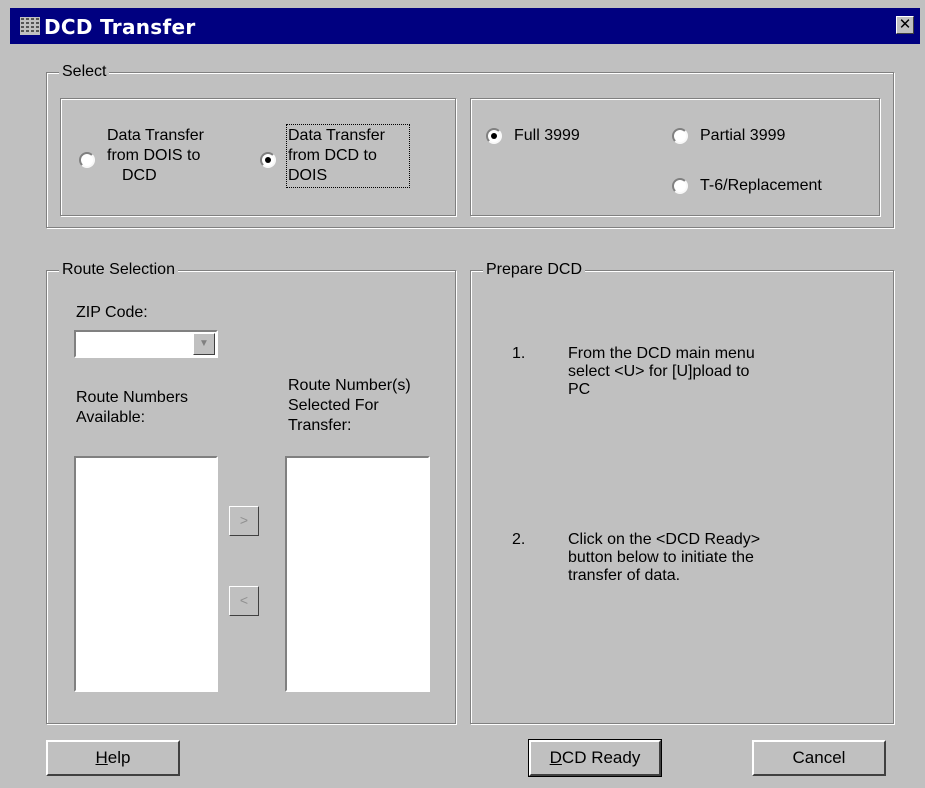  What do you see at coordinates (333, 405) in the screenshot?
I see `selected-label-line2: Selected For` at bounding box center [333, 405].